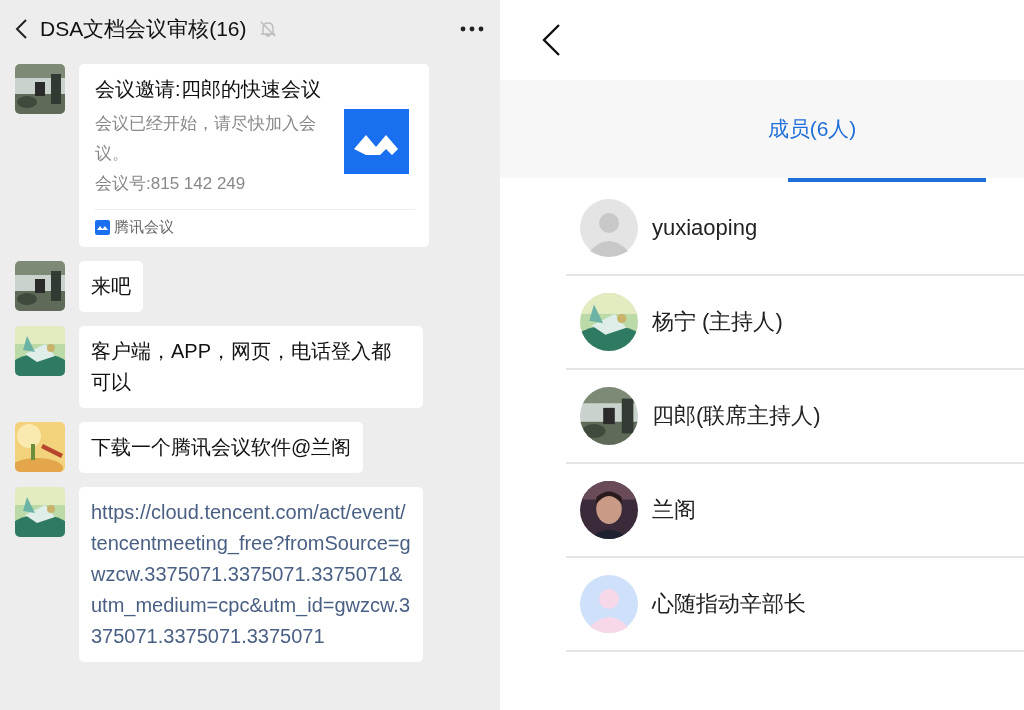  What do you see at coordinates (251, 367) in the screenshot?
I see `message-bubble: 客户端，APP，网页，电话登入都可以` at bounding box center [251, 367].